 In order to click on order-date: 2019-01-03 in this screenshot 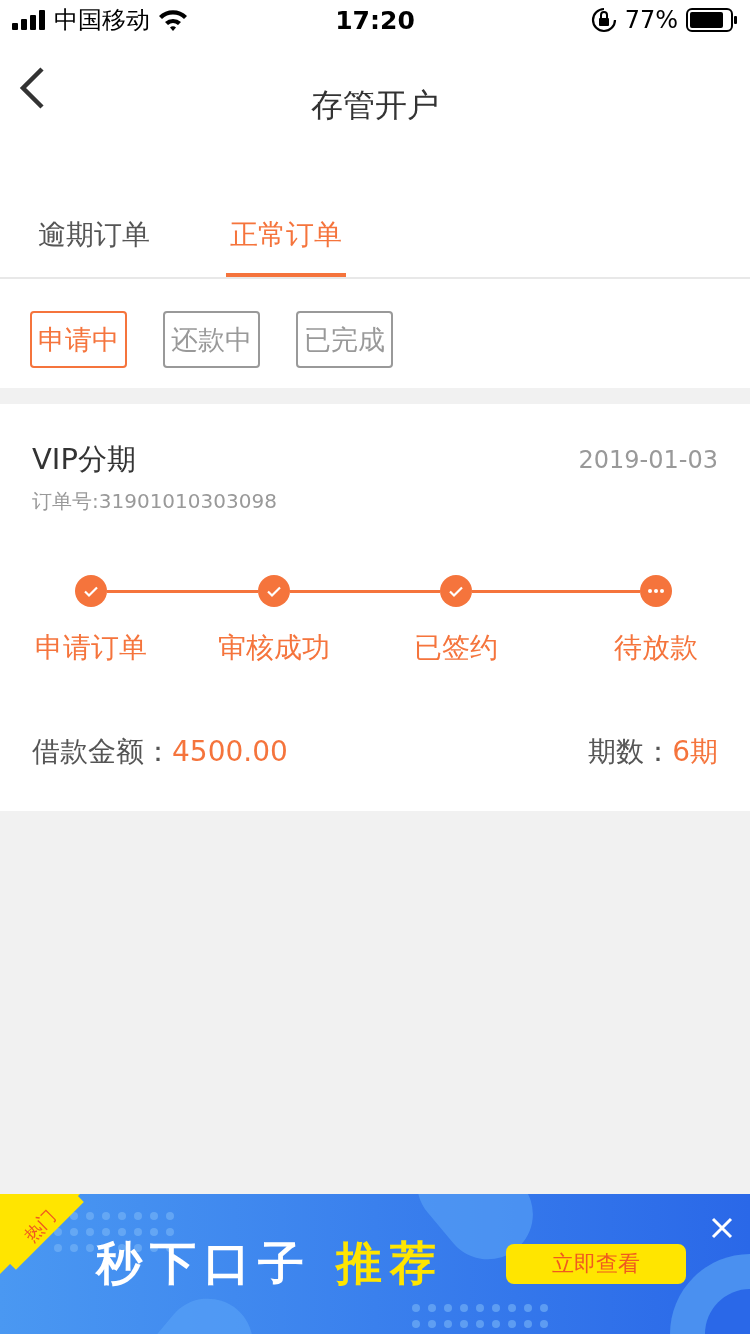, I will do `click(648, 460)`.